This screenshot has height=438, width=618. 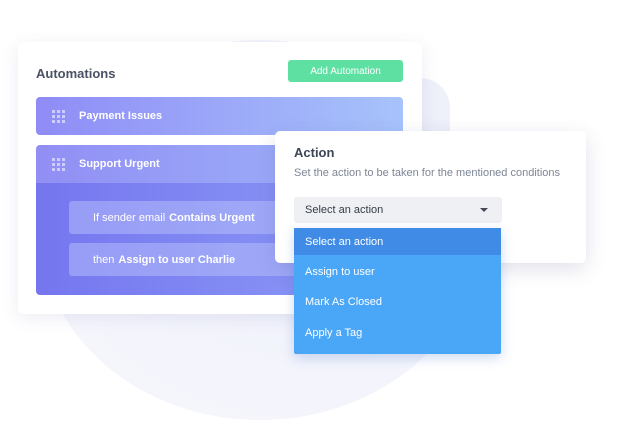 I want to click on action-select-value: Select an action, so click(x=344, y=210).